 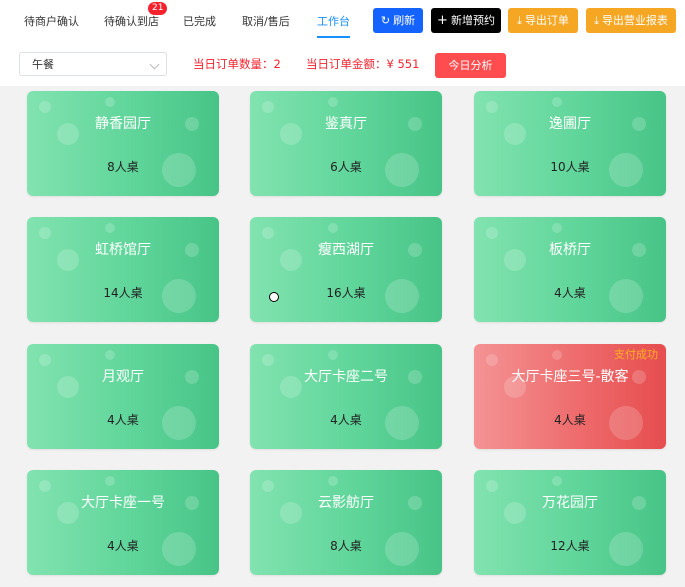 What do you see at coordinates (570, 377) in the screenshot?
I see `room-name: 大厅卡座三号-散客` at bounding box center [570, 377].